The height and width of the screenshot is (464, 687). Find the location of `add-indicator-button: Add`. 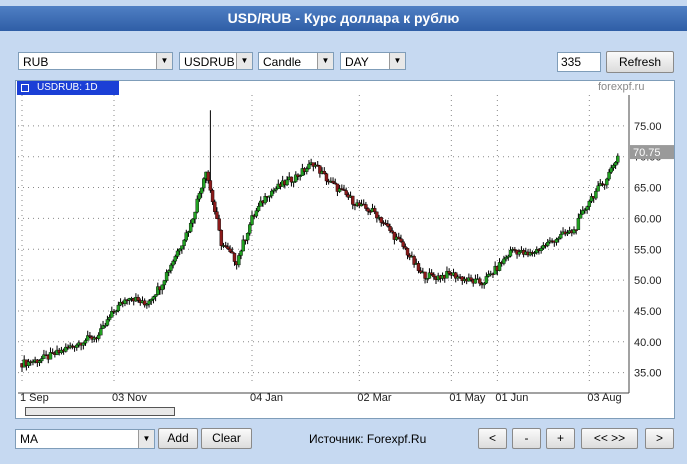

add-indicator-button: Add is located at coordinates (178, 438).